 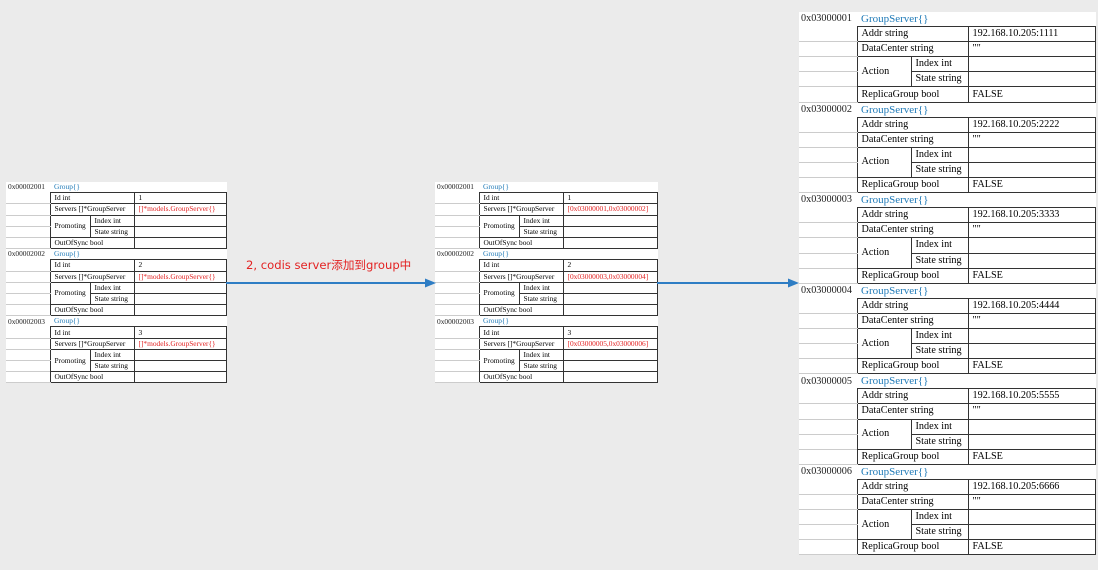 I want to click on field-id-value: 1, so click(x=180, y=198).